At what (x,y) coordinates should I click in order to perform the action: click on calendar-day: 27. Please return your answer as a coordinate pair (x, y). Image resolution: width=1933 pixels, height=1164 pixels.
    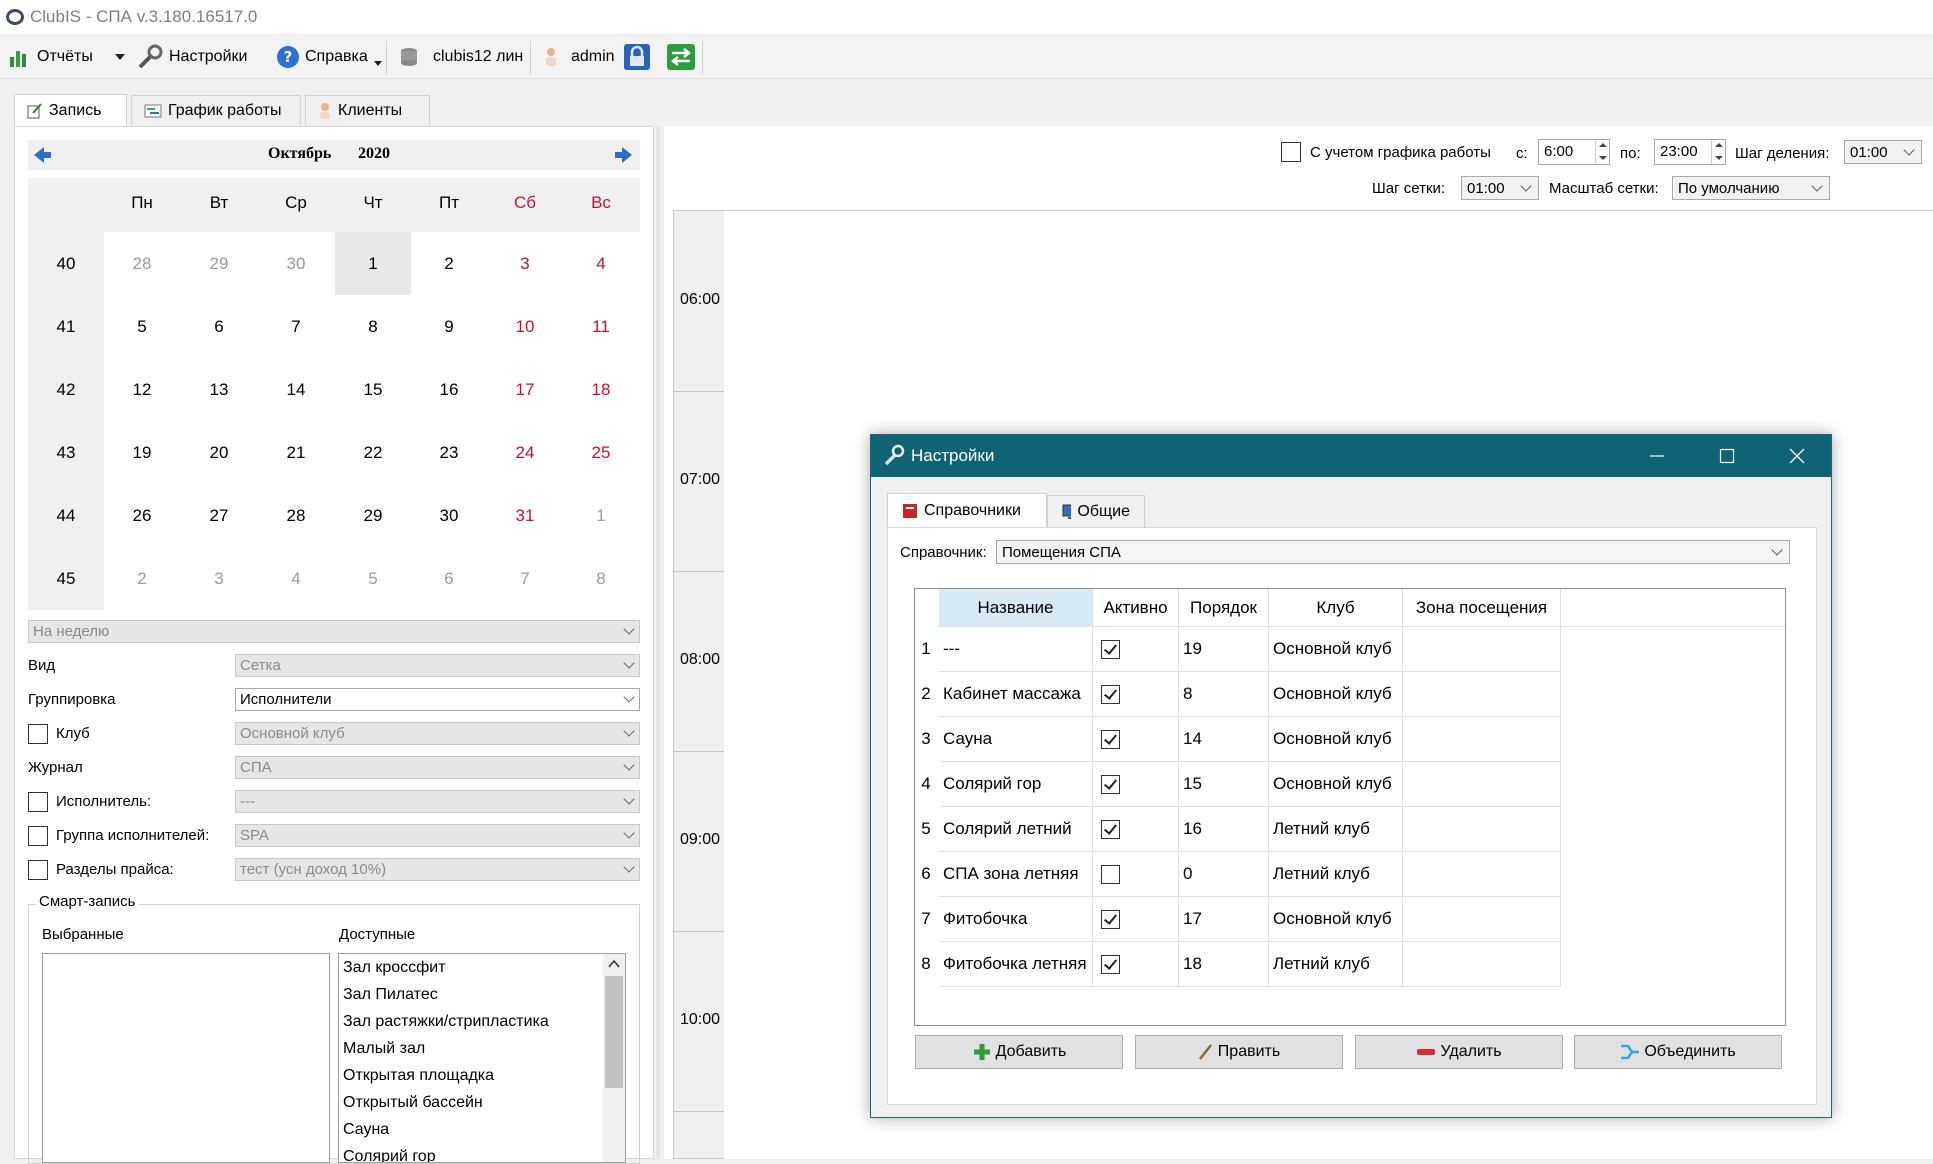
    Looking at the image, I should click on (219, 515).